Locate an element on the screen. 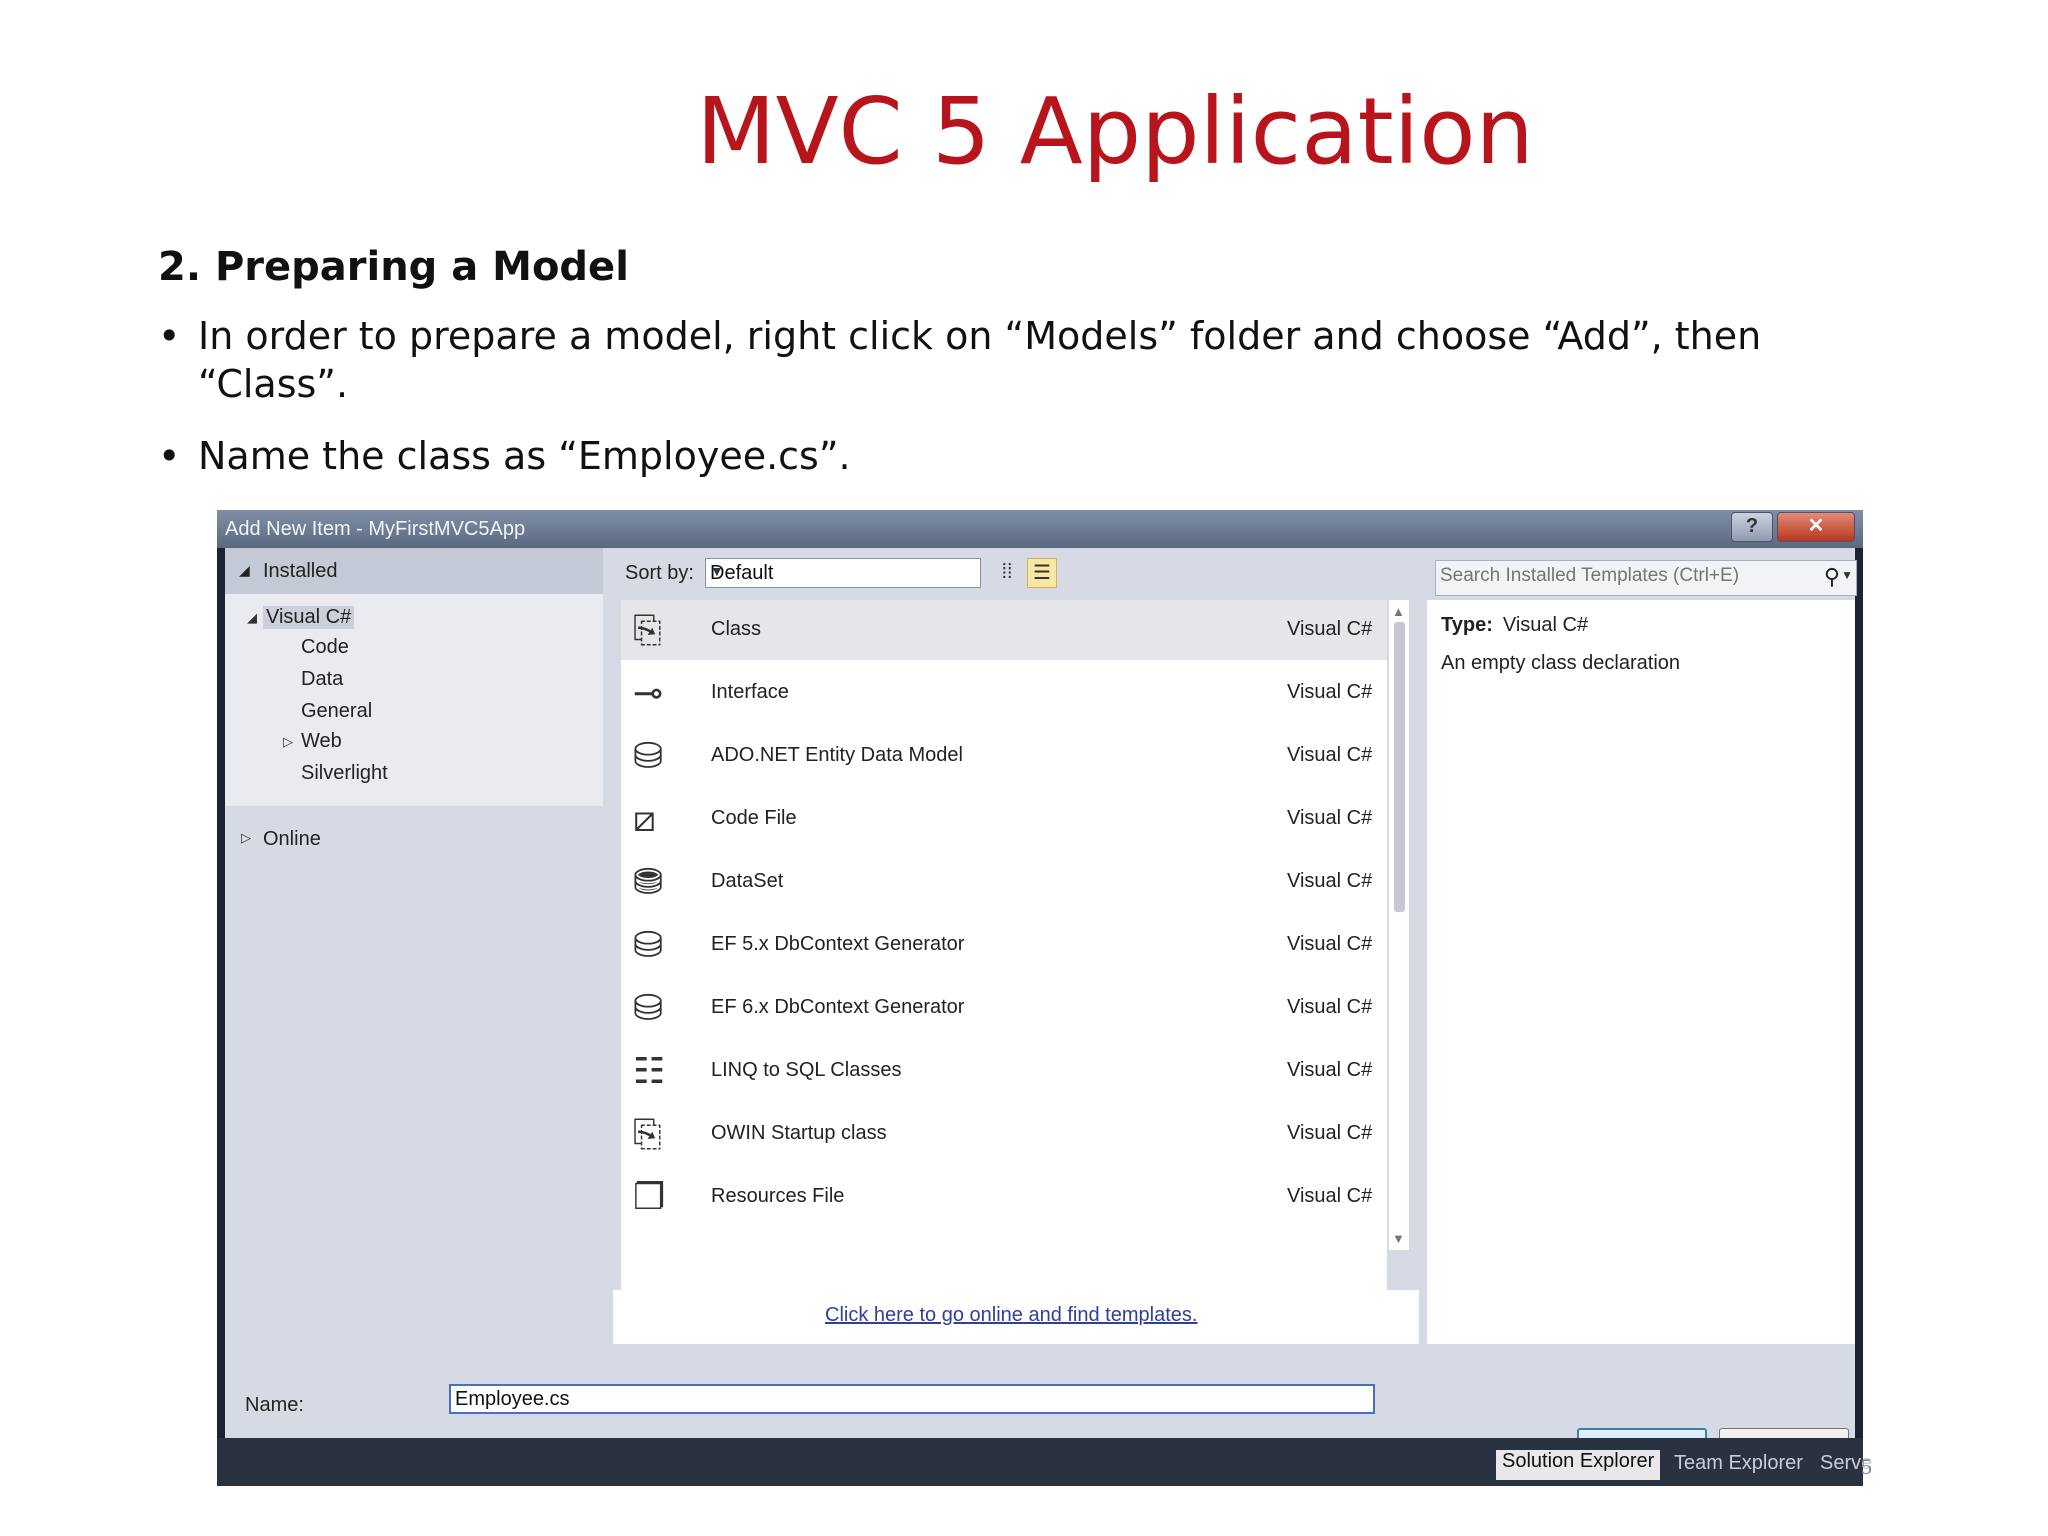 The width and height of the screenshot is (2048, 1536). template-name: DataSet is located at coordinates (747, 881).